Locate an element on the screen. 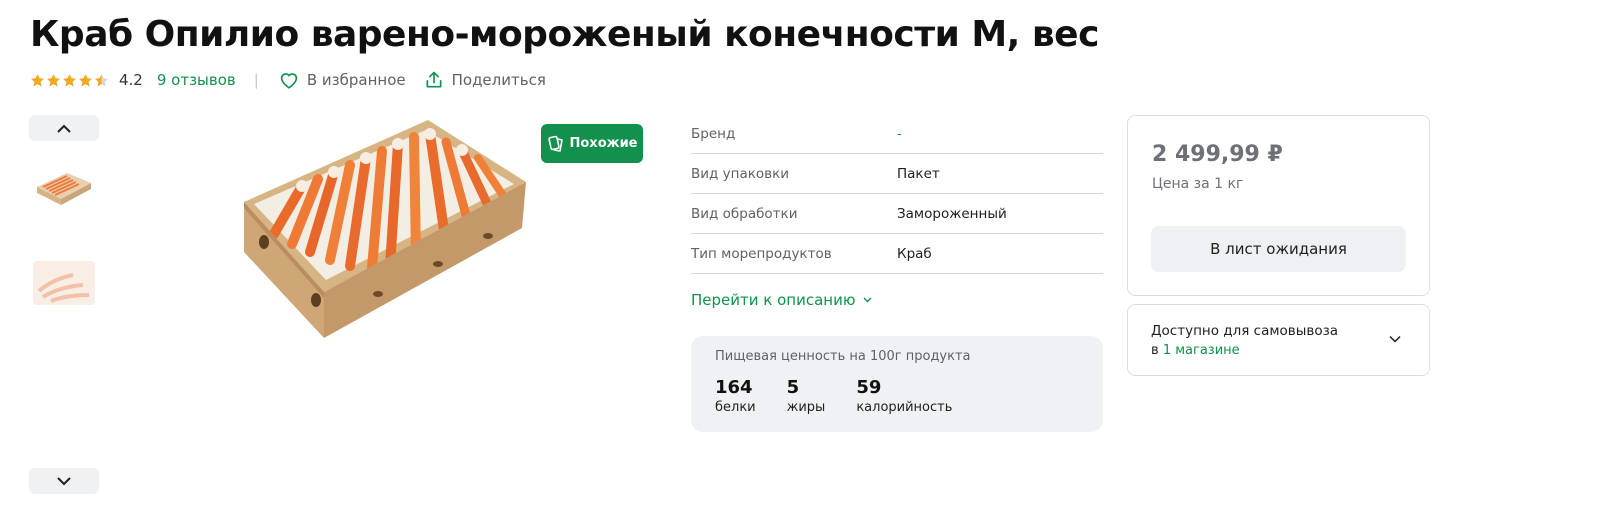 The image size is (1614, 511). crab-box-thumbnail is located at coordinates (64, 187).